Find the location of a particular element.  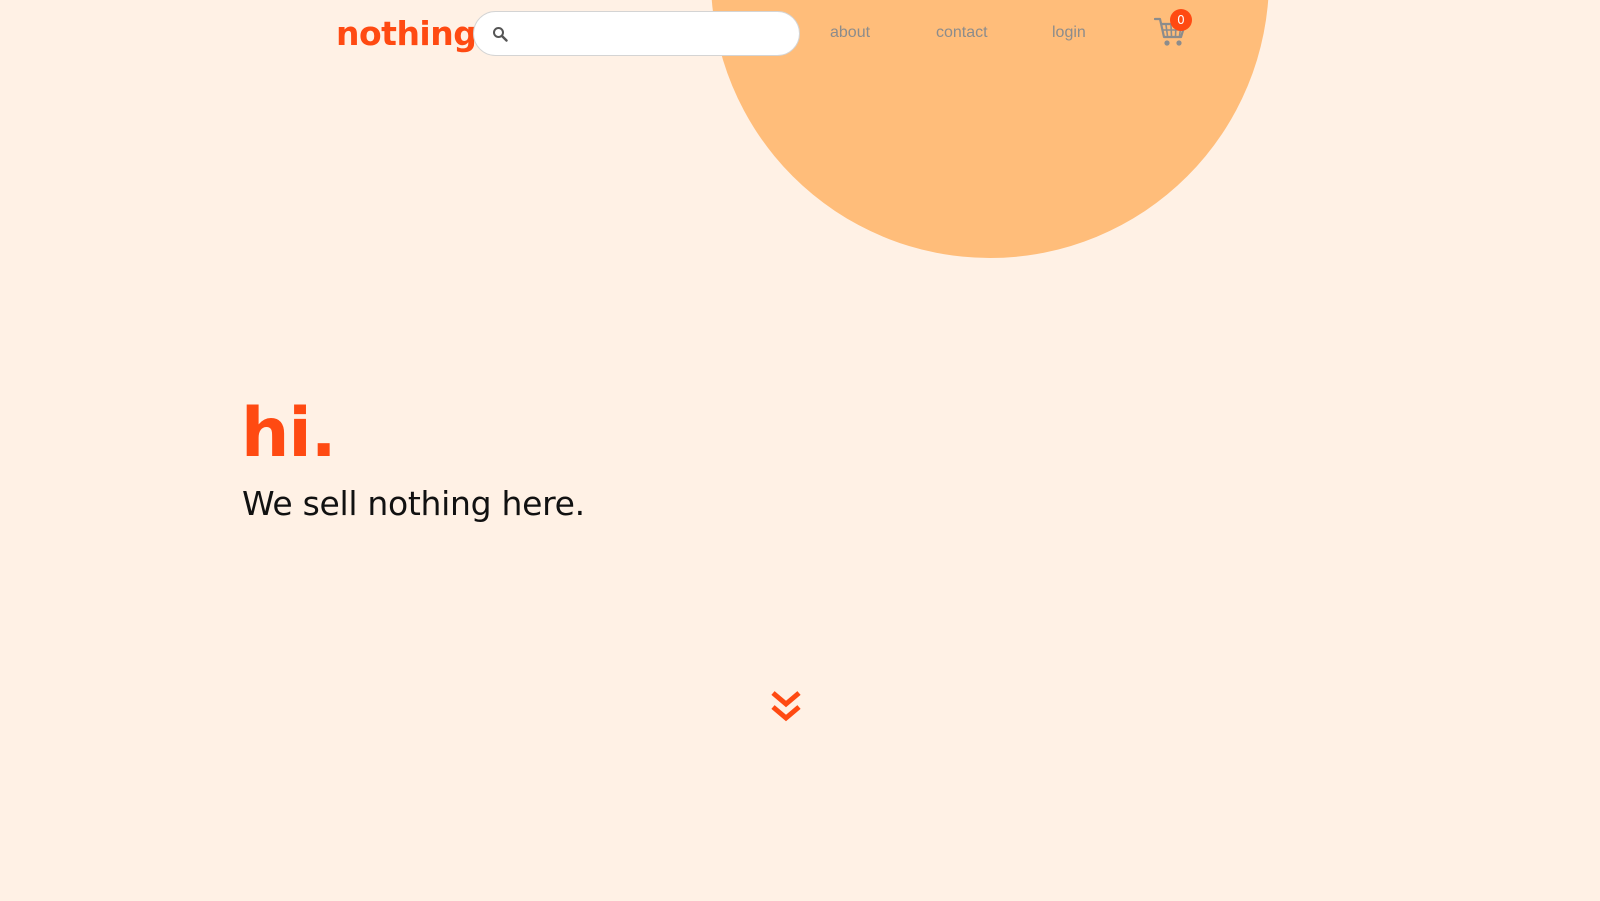

search-bar is located at coordinates (636, 33).